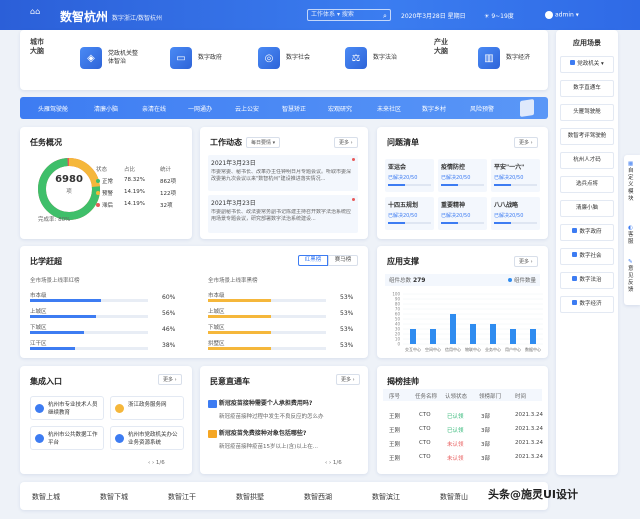 The width and height of the screenshot is (640, 519). Describe the element at coordinates (409, 175) in the screenshot. I see `issue-item: 亚运会 已解决20/50` at that location.